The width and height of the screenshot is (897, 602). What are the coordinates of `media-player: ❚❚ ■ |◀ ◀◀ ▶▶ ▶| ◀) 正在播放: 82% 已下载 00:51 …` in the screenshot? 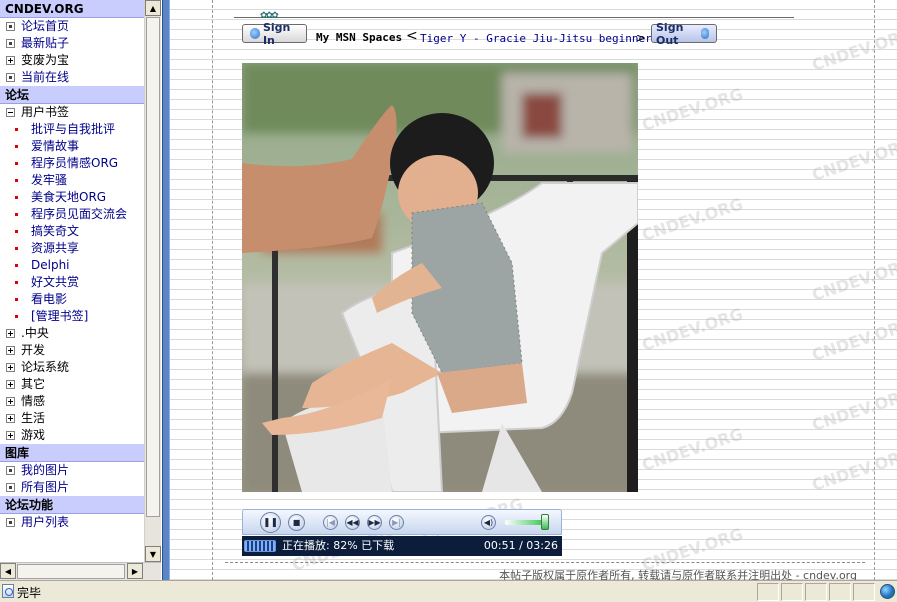 It's located at (402, 533).